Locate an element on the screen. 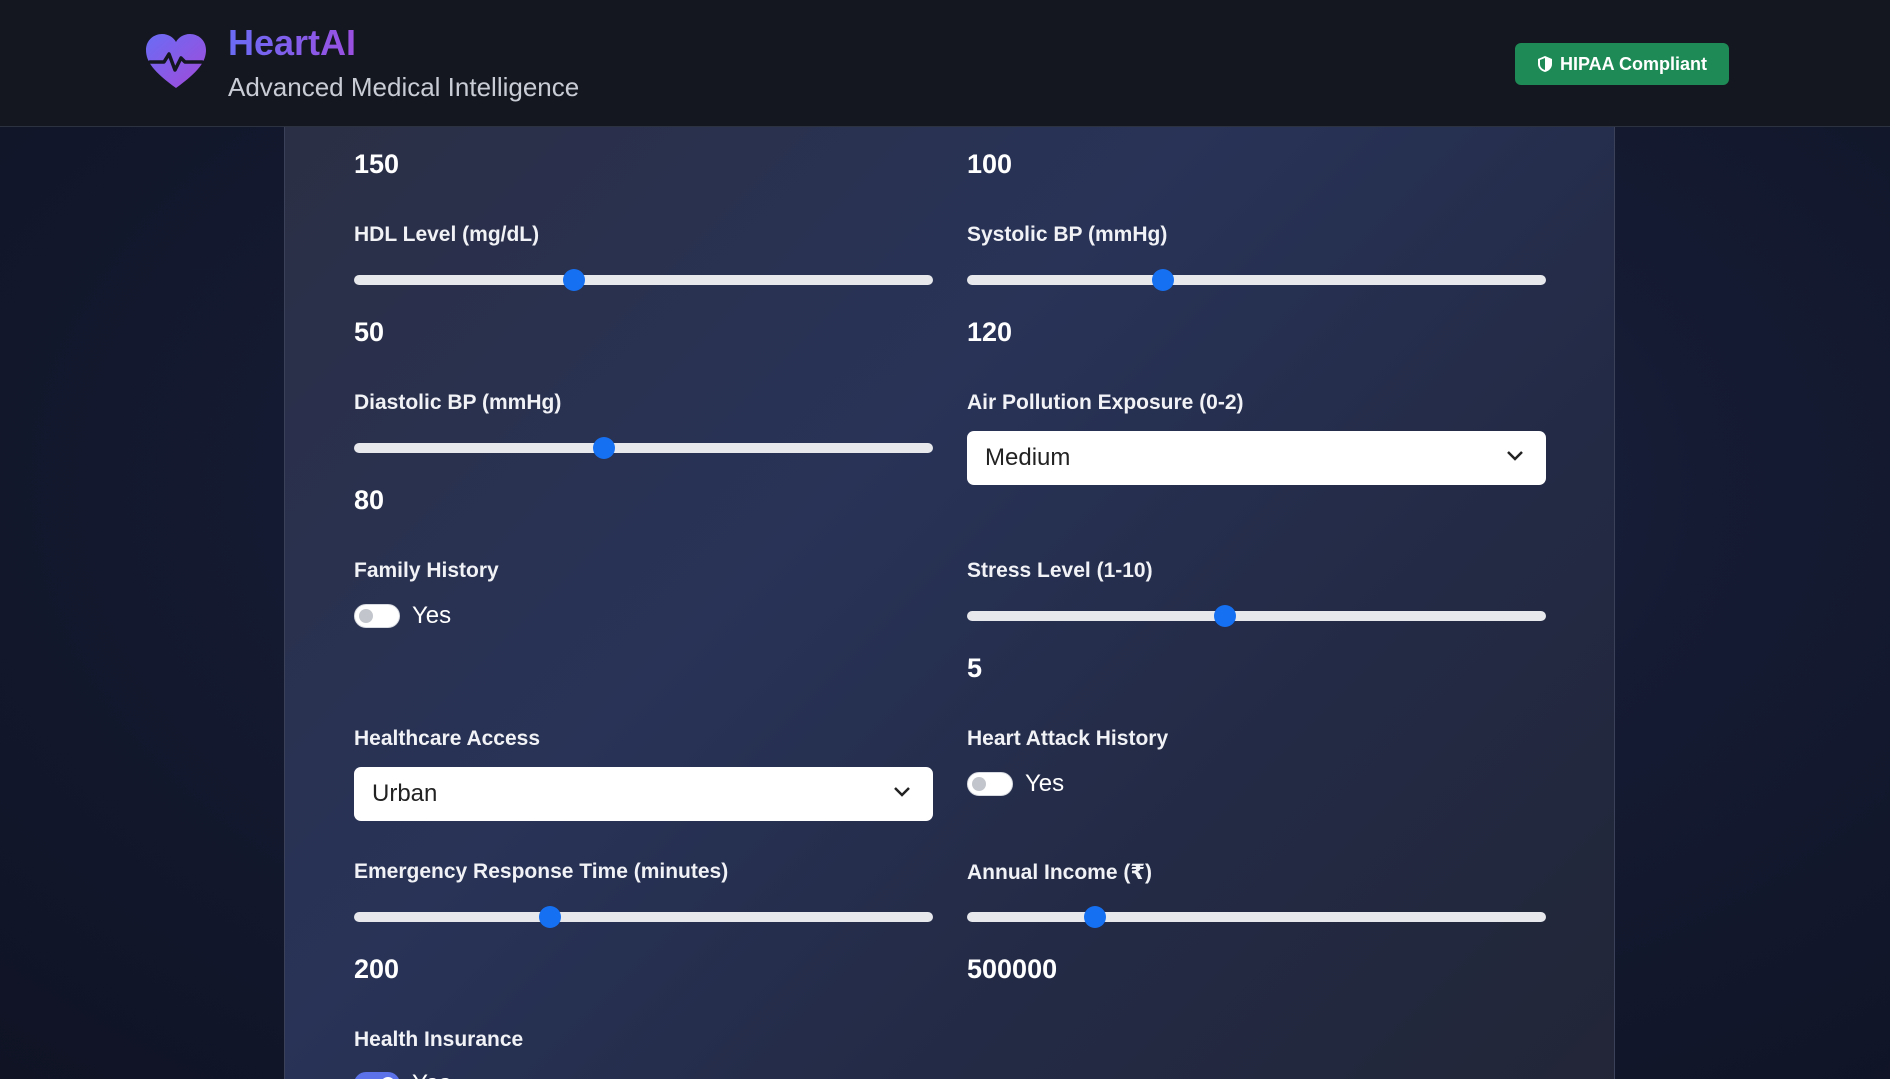 This screenshot has width=1890, height=1079. healthcare-access-select: Urban is located at coordinates (643, 794).